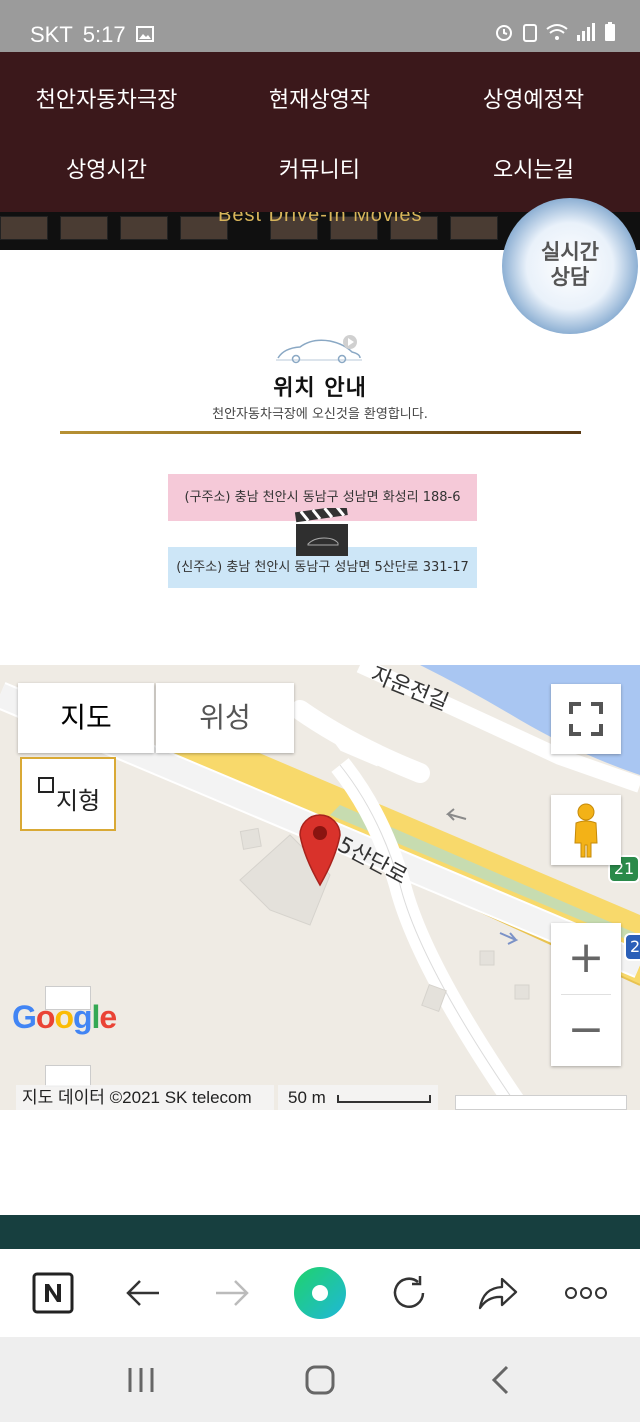 This screenshot has width=640, height=1422. I want to click on home-icon, so click(320, 1379).